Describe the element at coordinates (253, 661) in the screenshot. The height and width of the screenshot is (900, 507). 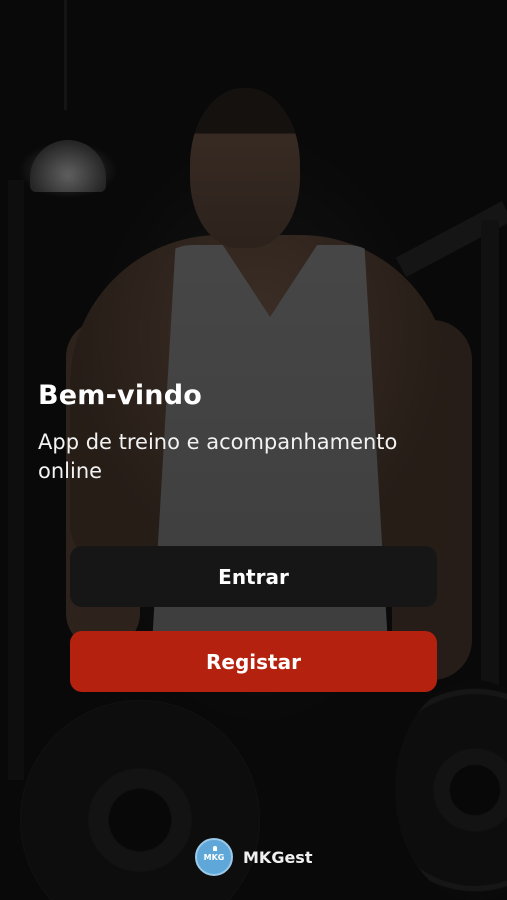
I see `register-button: Registar` at that location.